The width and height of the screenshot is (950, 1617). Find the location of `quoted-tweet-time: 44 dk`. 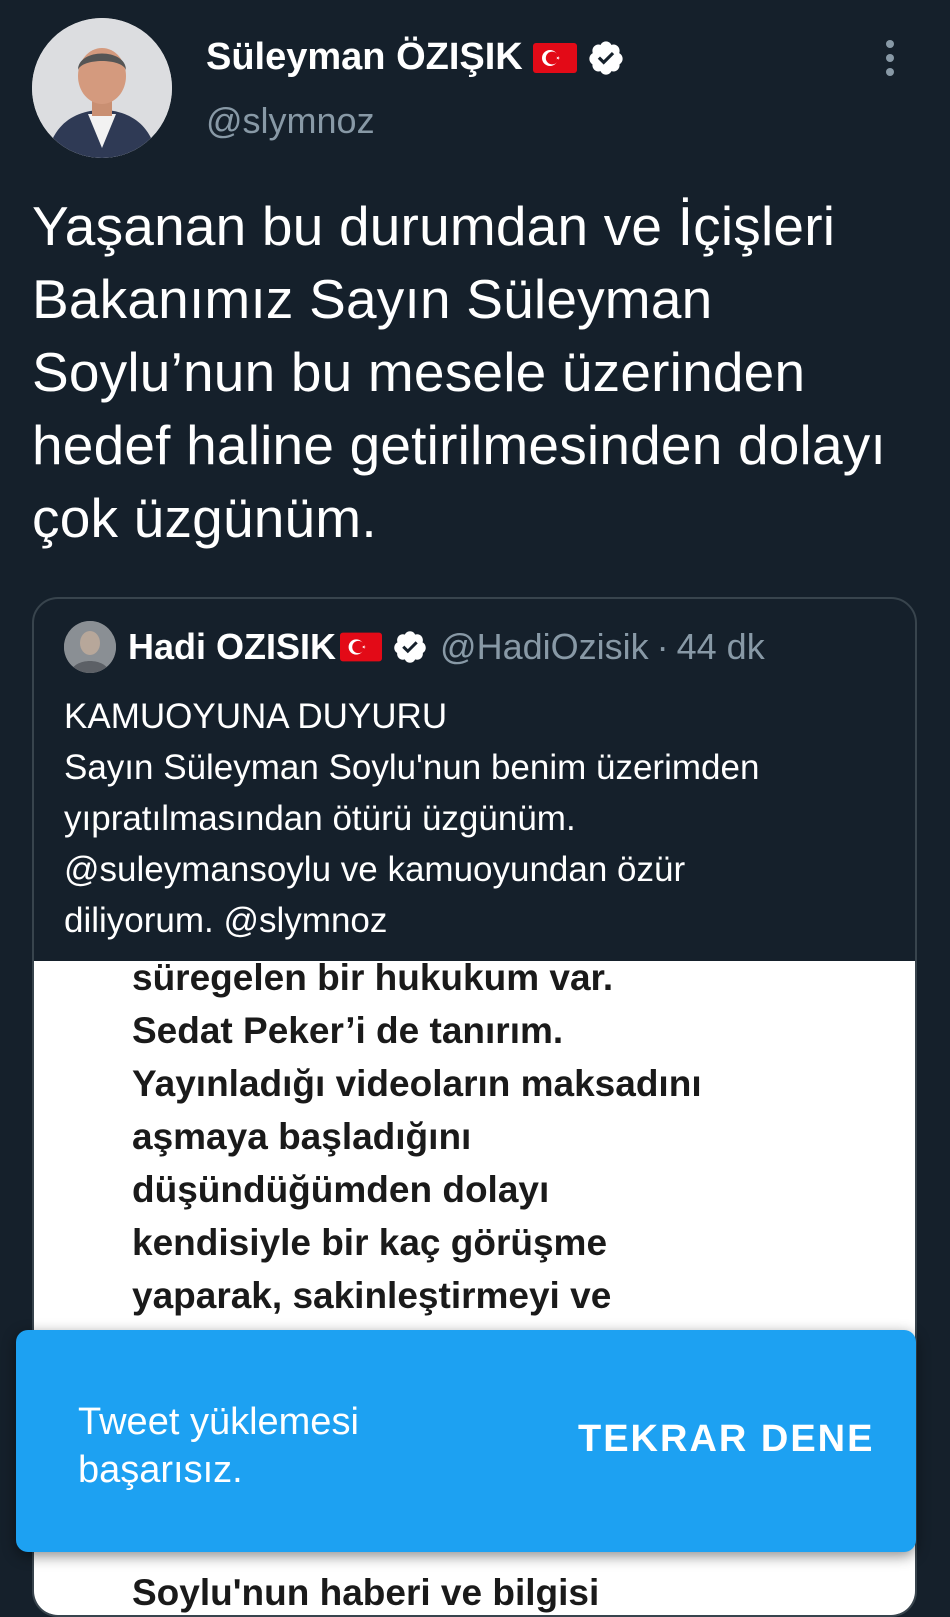

quoted-tweet-time: 44 dk is located at coordinates (720, 646).